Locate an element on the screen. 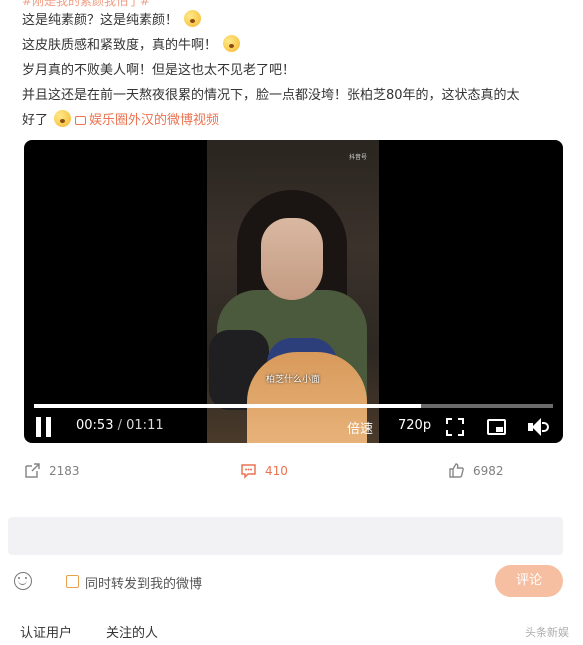  watermark-stamp: 头条新娱 is located at coordinates (547, 632).